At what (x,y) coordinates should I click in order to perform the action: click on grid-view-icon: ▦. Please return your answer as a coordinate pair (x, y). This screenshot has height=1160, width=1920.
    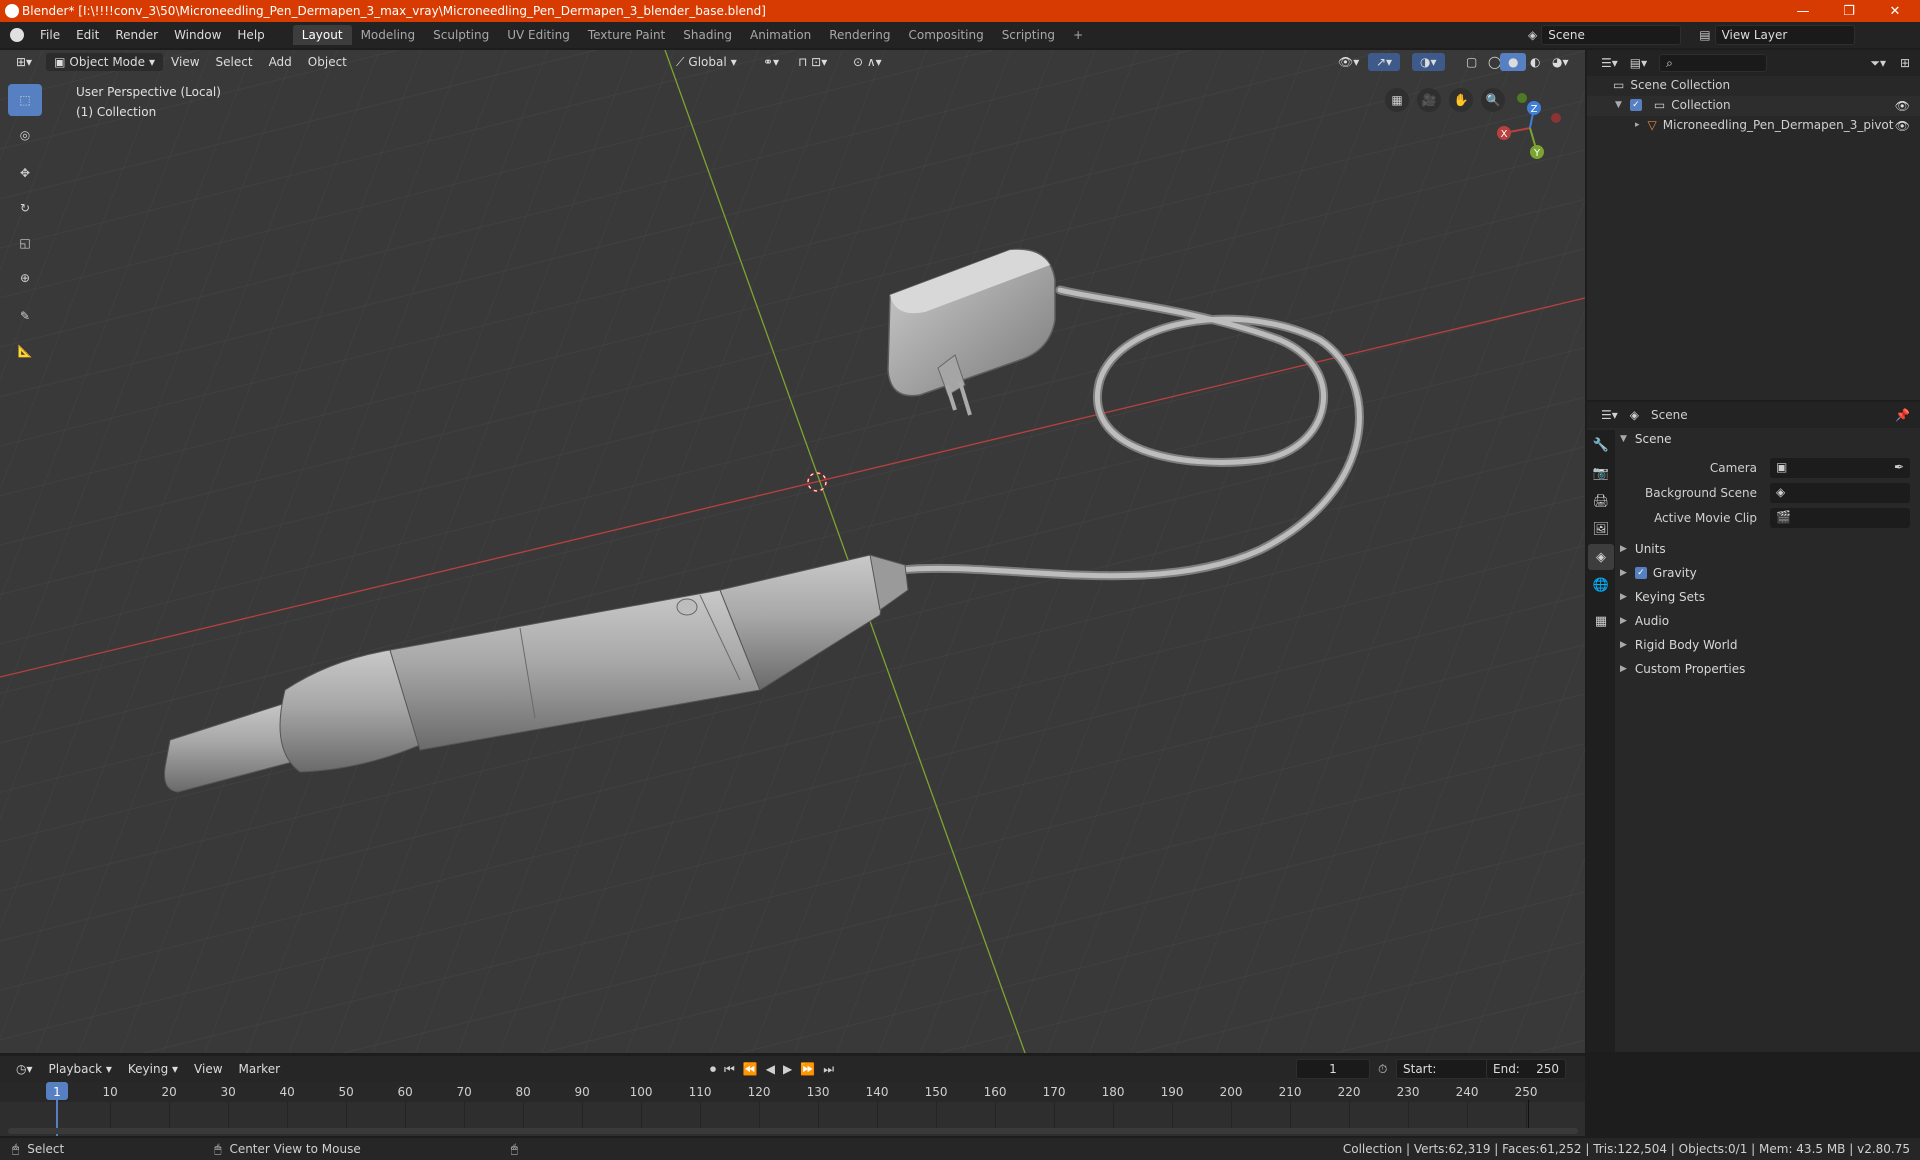
    Looking at the image, I should click on (1397, 100).